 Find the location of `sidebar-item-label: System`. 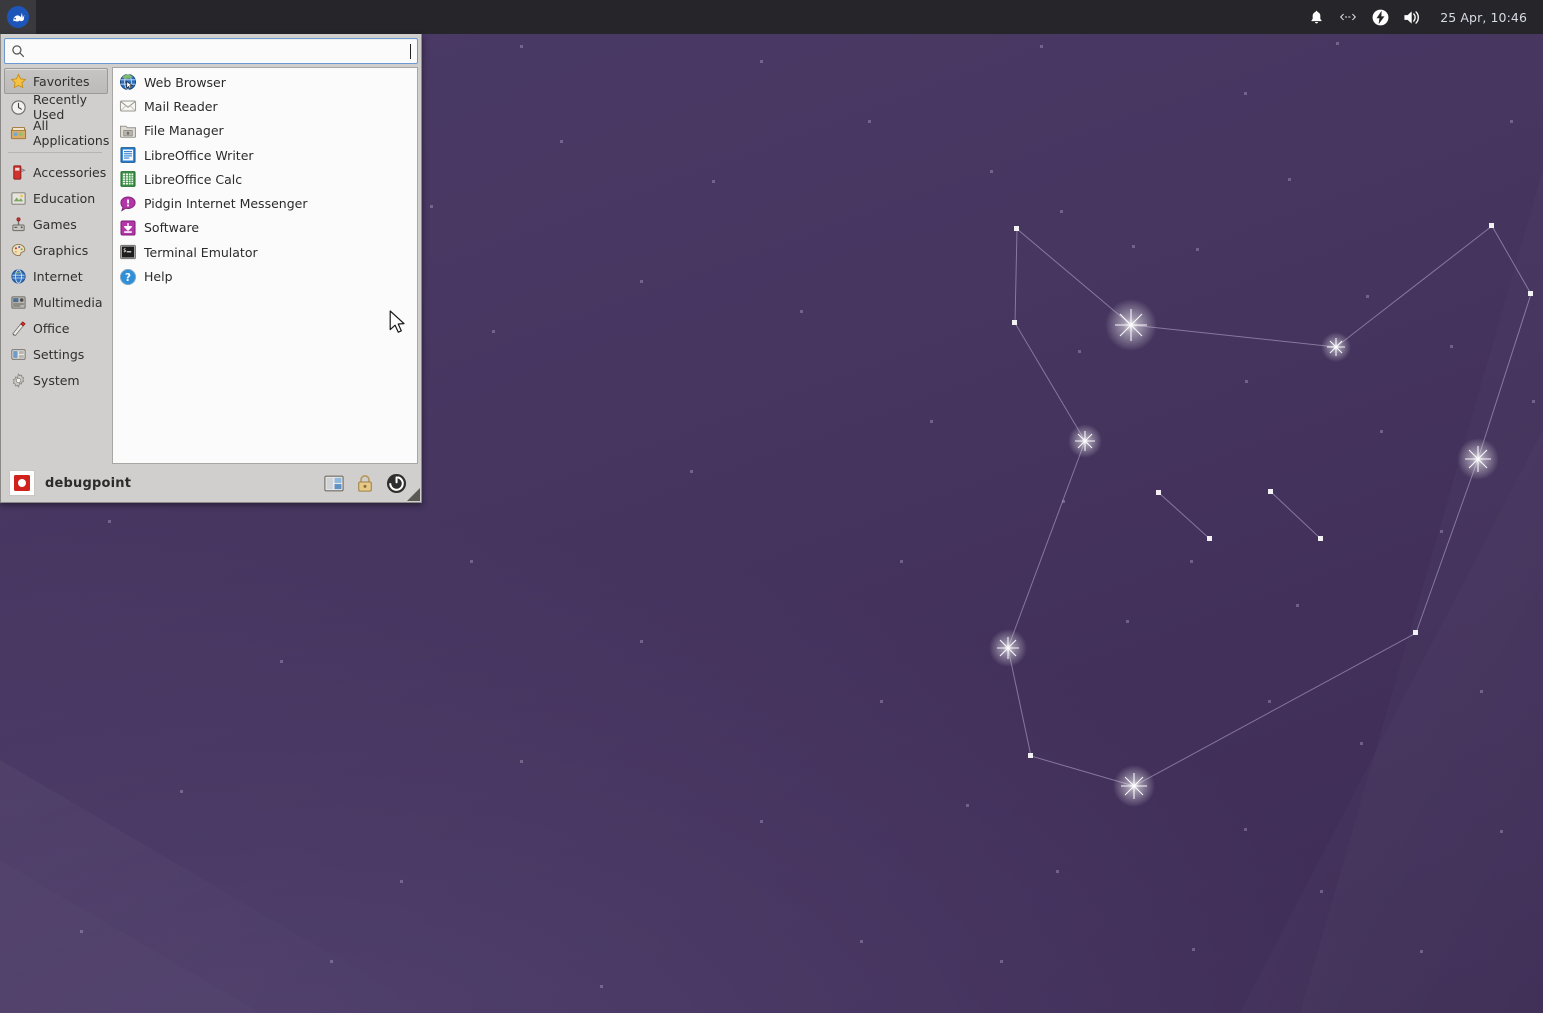

sidebar-item-label: System is located at coordinates (56, 380).